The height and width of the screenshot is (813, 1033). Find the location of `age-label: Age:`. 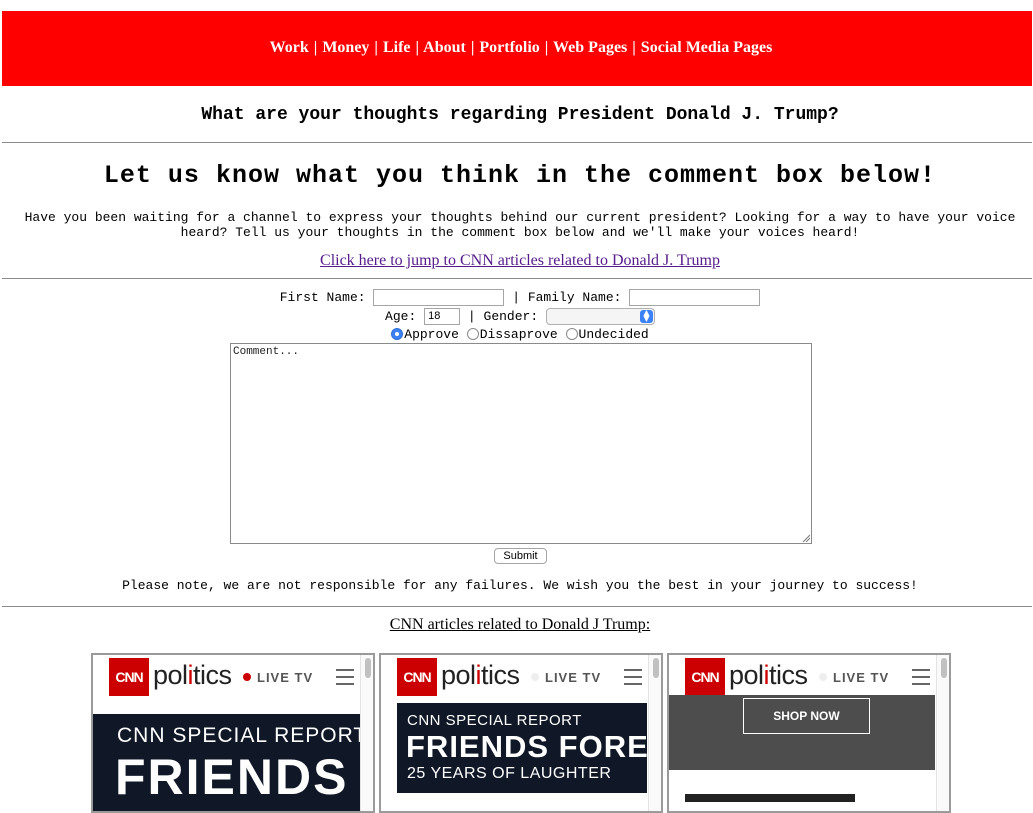

age-label: Age: is located at coordinates (401, 316).